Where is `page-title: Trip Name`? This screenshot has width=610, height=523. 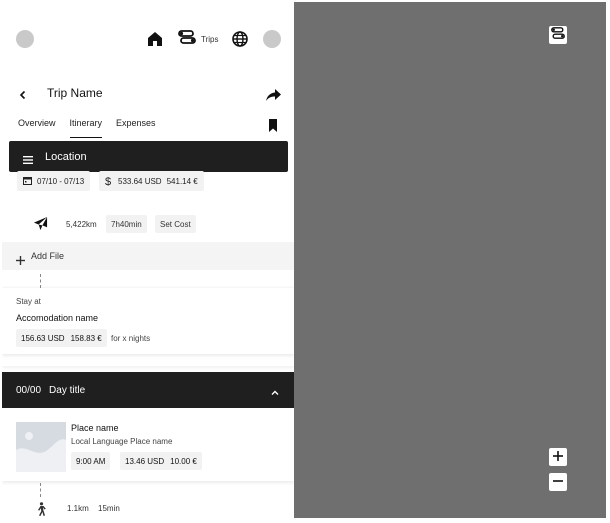 page-title: Trip Name is located at coordinates (75, 93).